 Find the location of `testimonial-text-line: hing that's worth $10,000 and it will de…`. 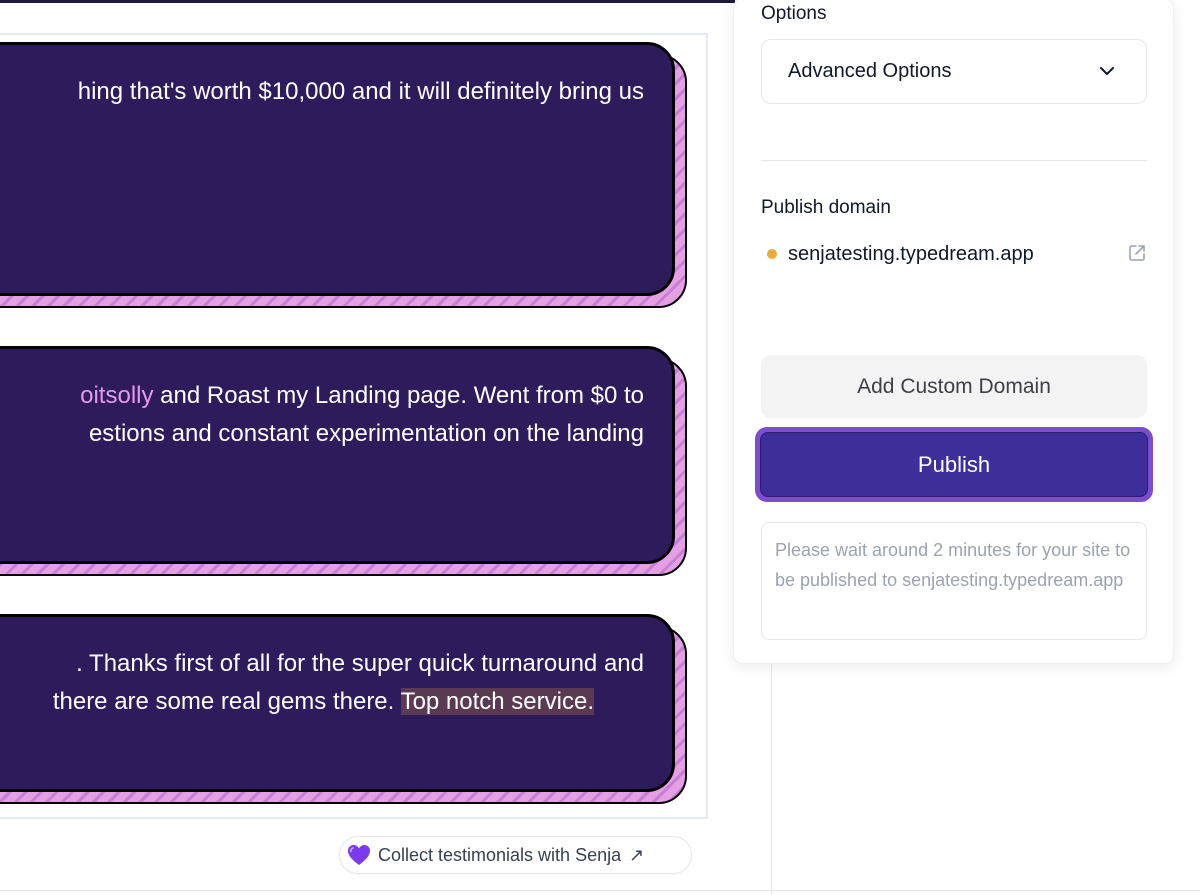

testimonial-text-line: hing that's worth $10,000 and it will de… is located at coordinates (360, 91).